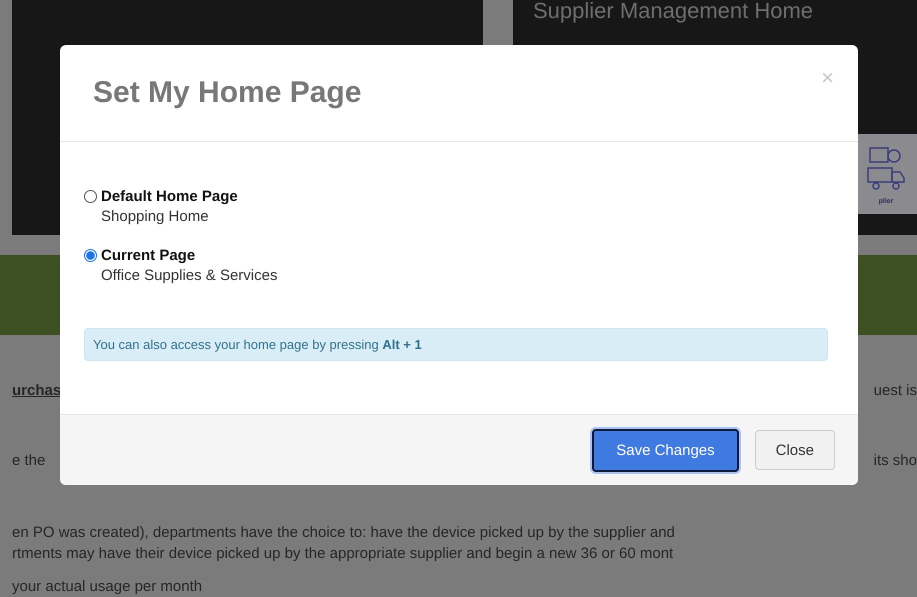 The height and width of the screenshot is (597, 917). Describe the element at coordinates (29, 461) in the screenshot. I see `page-text: e the` at that location.